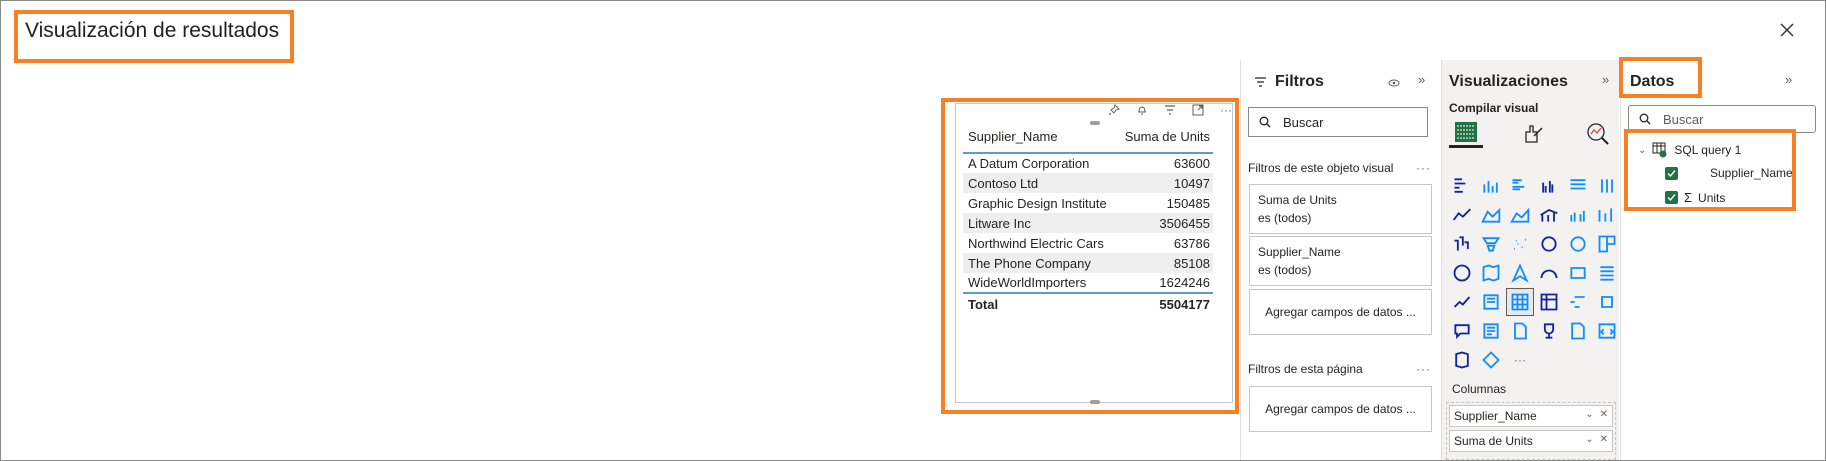 The height and width of the screenshot is (461, 1826). I want to click on power-automate-icon, so click(1491, 360).